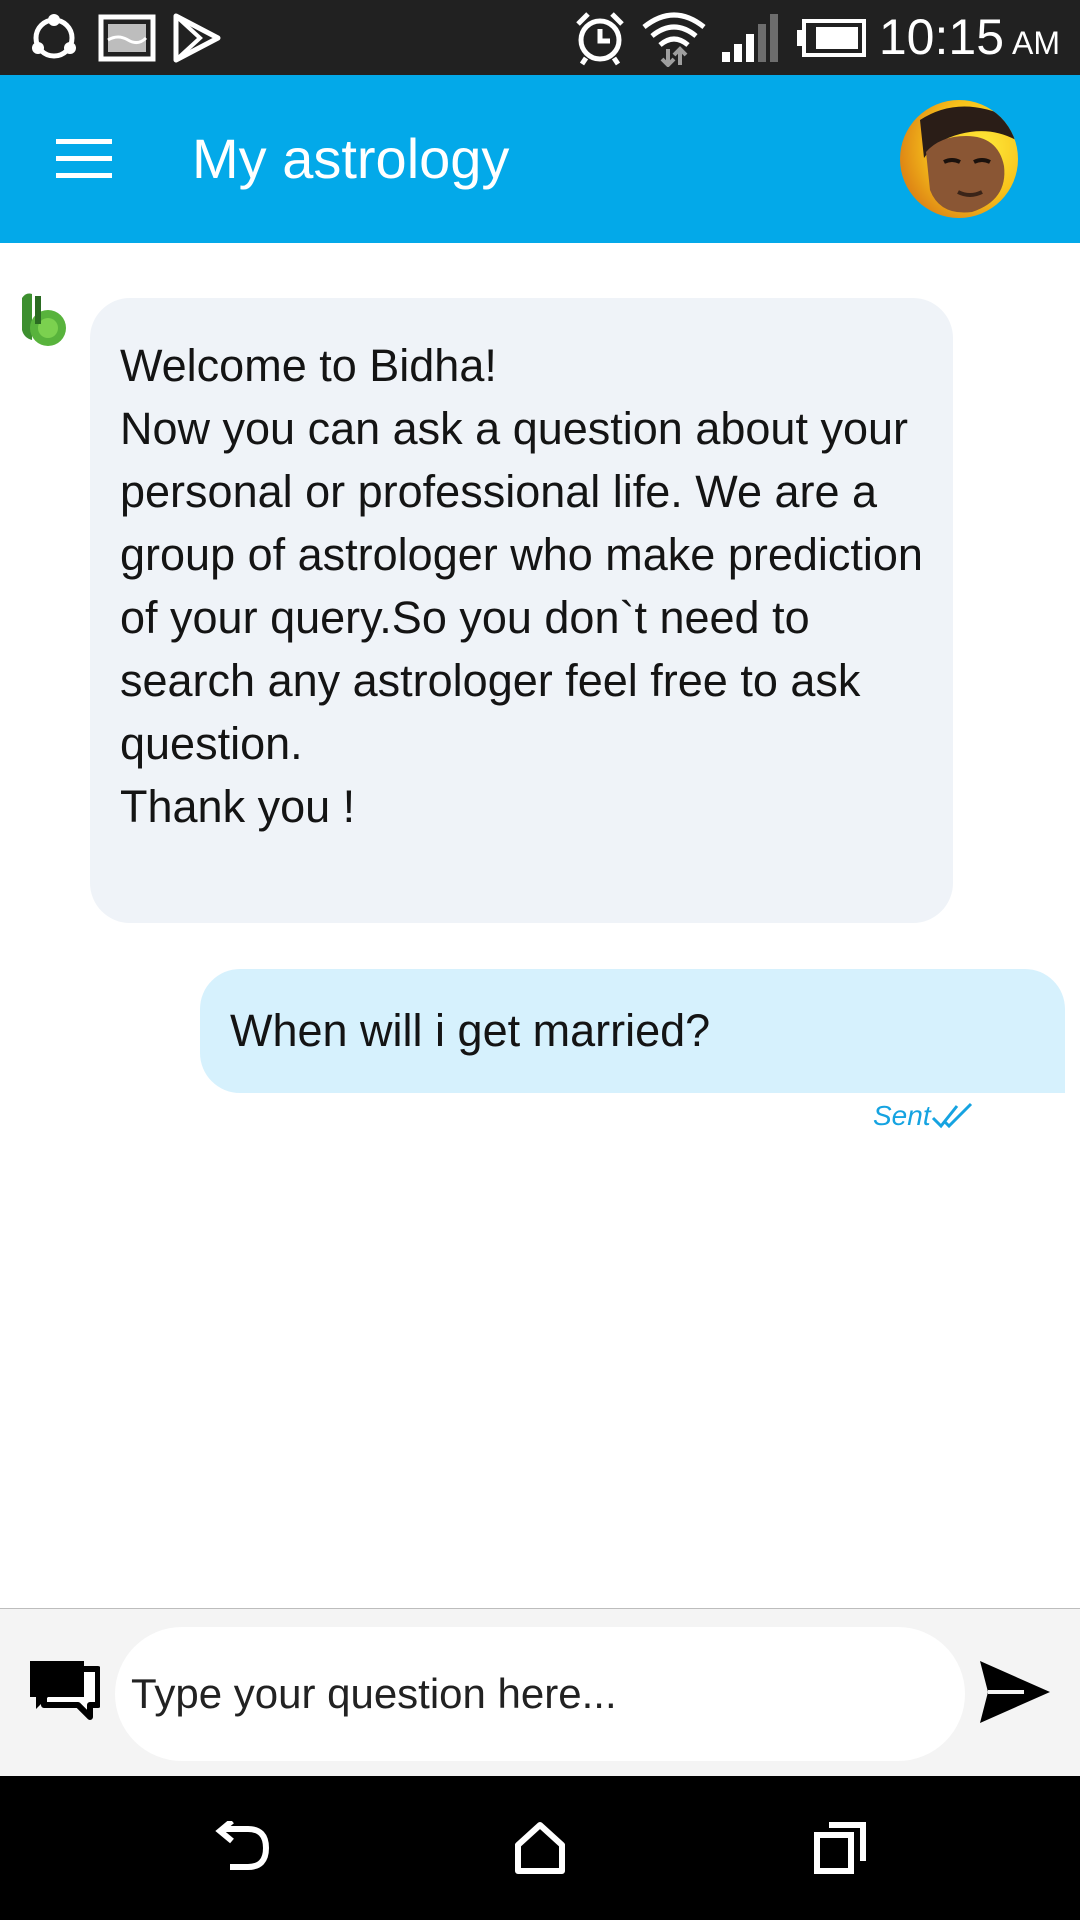  I want to click on home-icon, so click(540, 1848).